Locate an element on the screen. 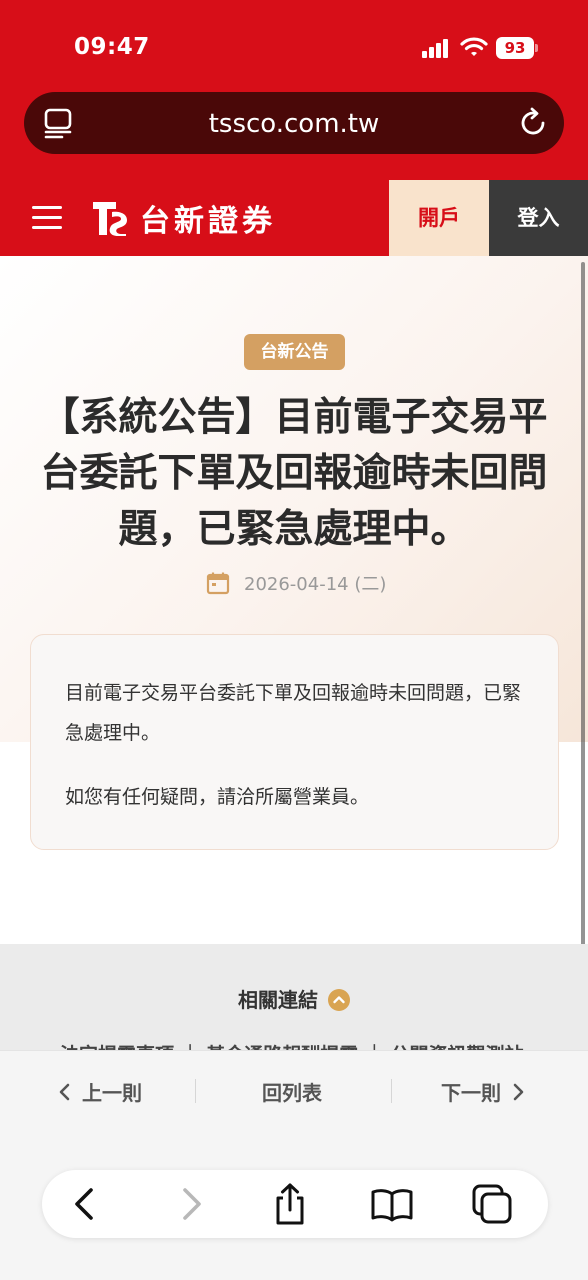  reload-icon is located at coordinates (533, 123).